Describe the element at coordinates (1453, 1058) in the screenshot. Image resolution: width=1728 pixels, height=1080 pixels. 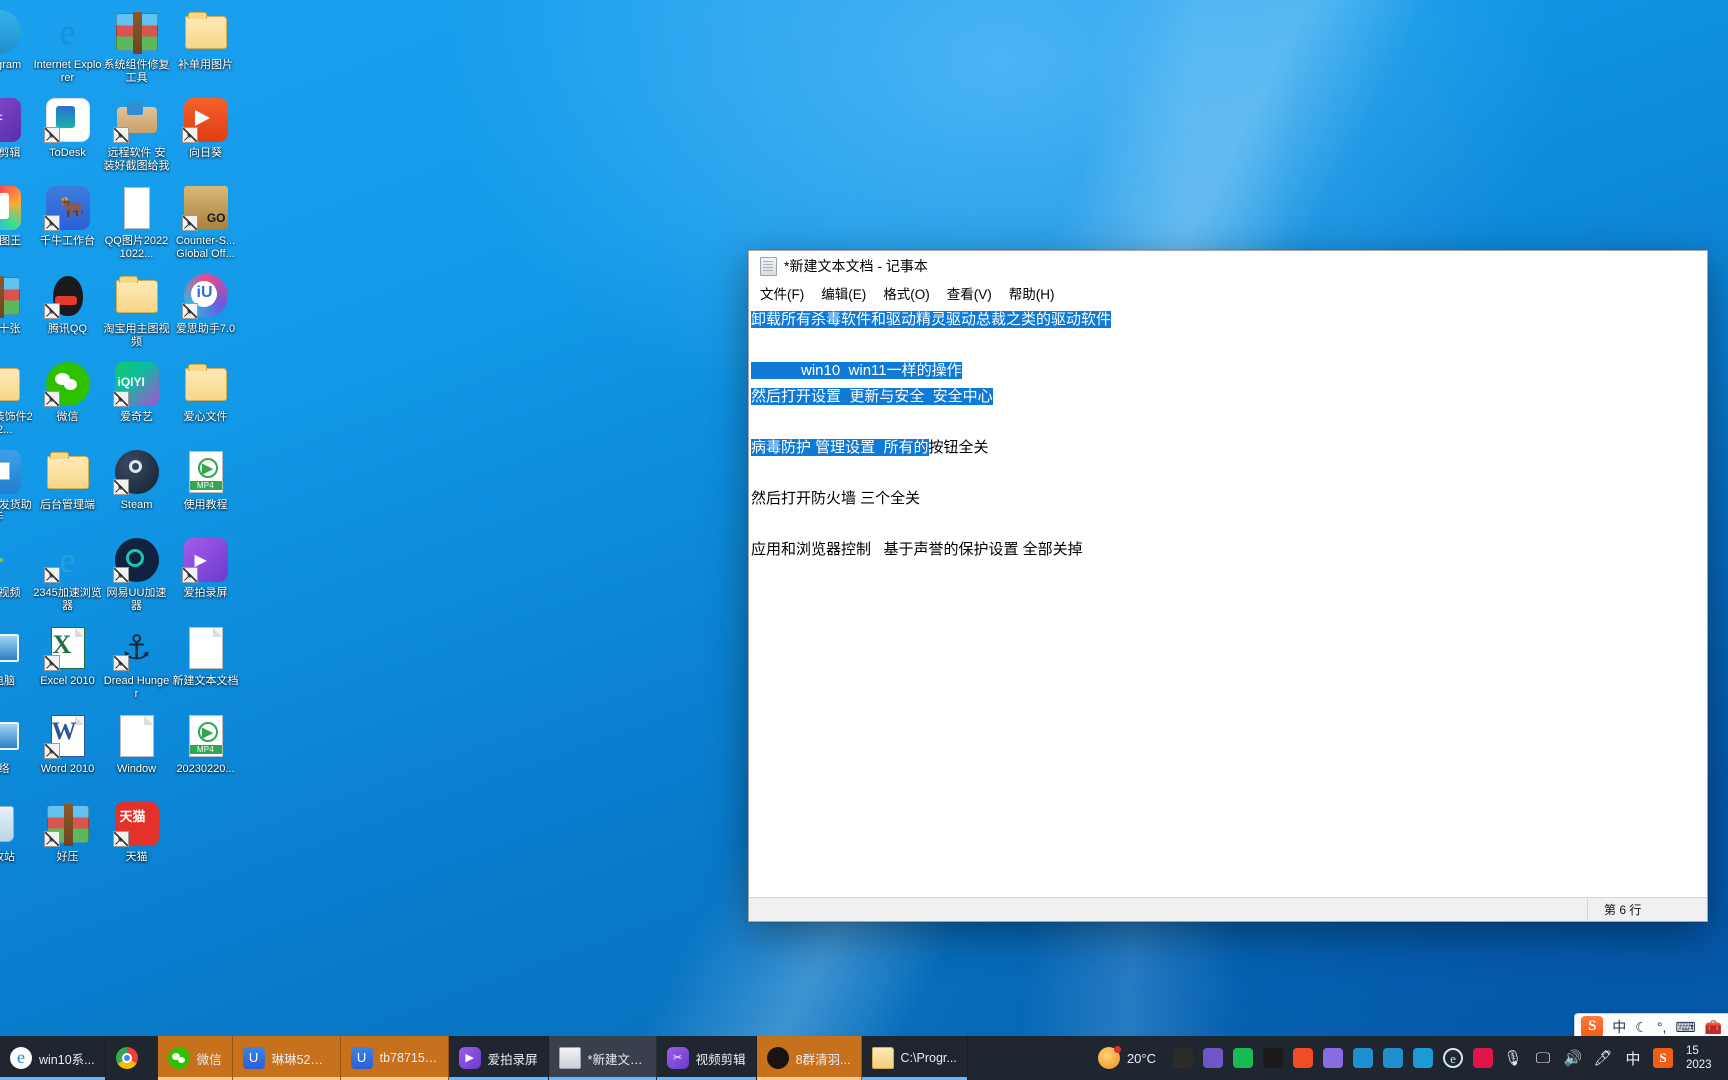
I see `edge-tray-icon: e` at that location.